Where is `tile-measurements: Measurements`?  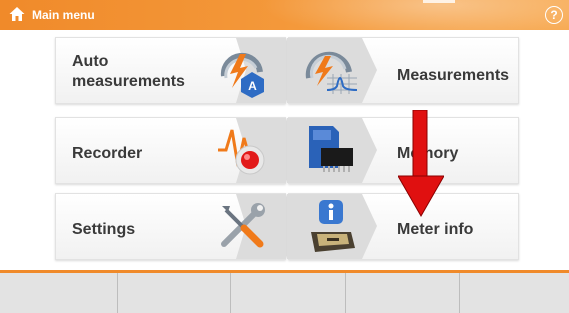 tile-measurements: Measurements is located at coordinates (403, 70).